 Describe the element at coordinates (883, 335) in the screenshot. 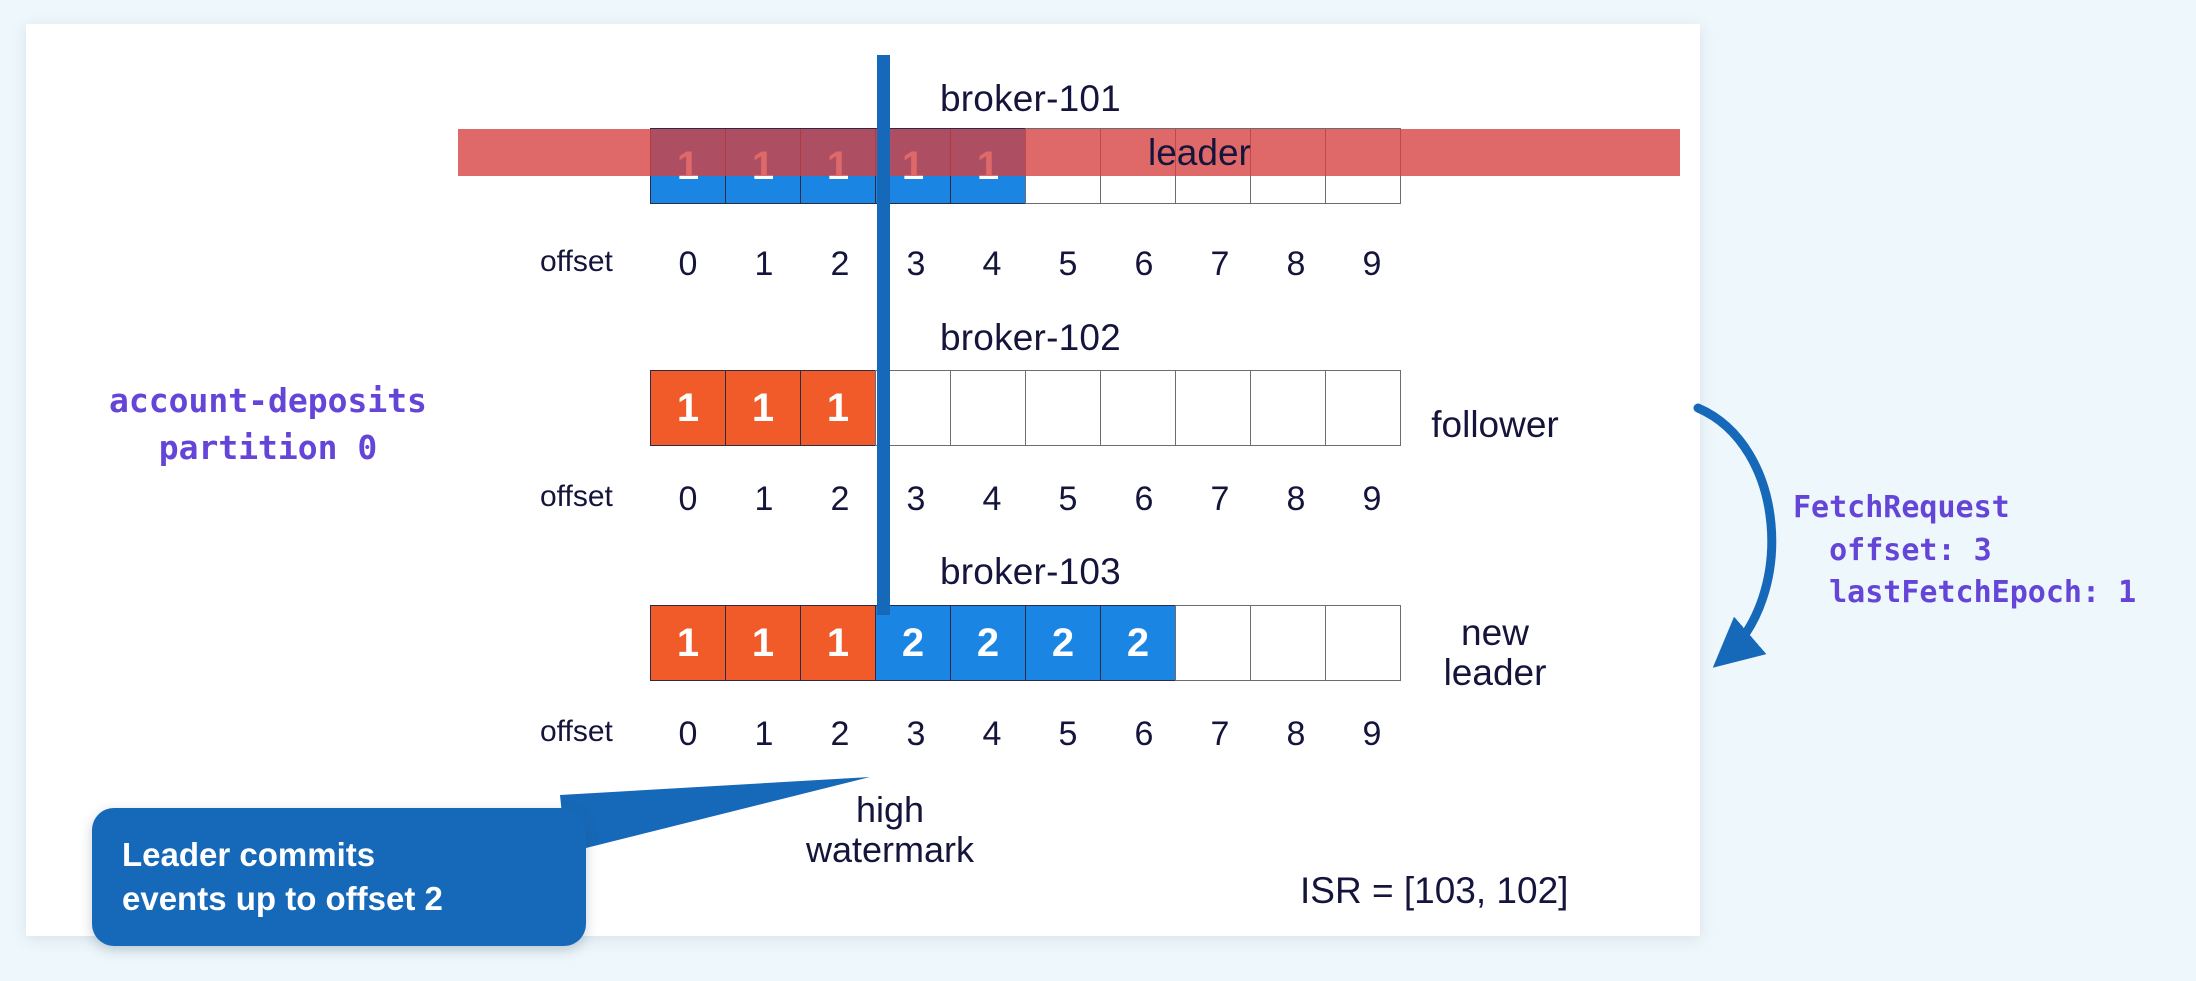

I see `high-watermark-line` at that location.